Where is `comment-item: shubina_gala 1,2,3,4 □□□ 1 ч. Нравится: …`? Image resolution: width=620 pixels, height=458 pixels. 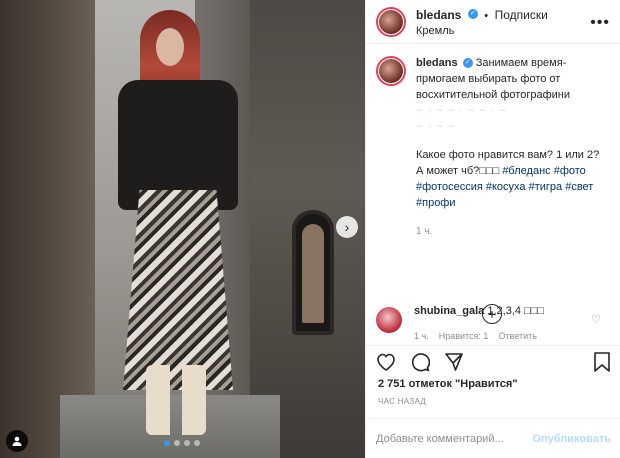 comment-item: shubina_gala 1,2,3,4 □□□ 1 ч. Нравится: … is located at coordinates (493, 323).